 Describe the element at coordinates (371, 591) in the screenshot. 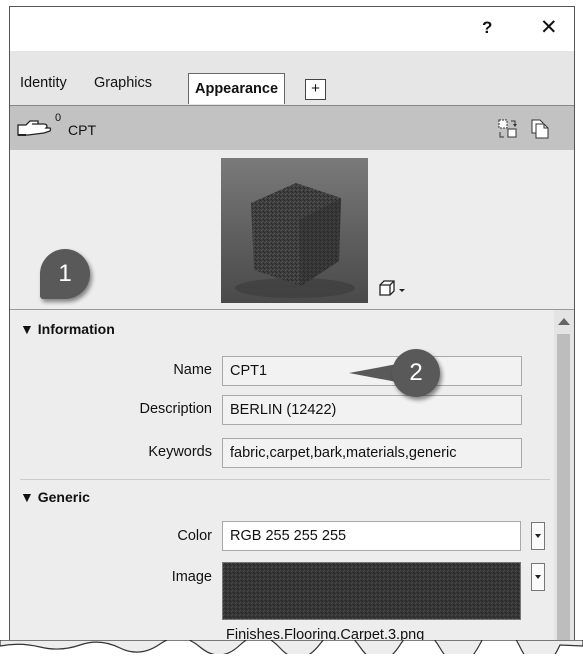

I see `image-texture-swatch` at that location.